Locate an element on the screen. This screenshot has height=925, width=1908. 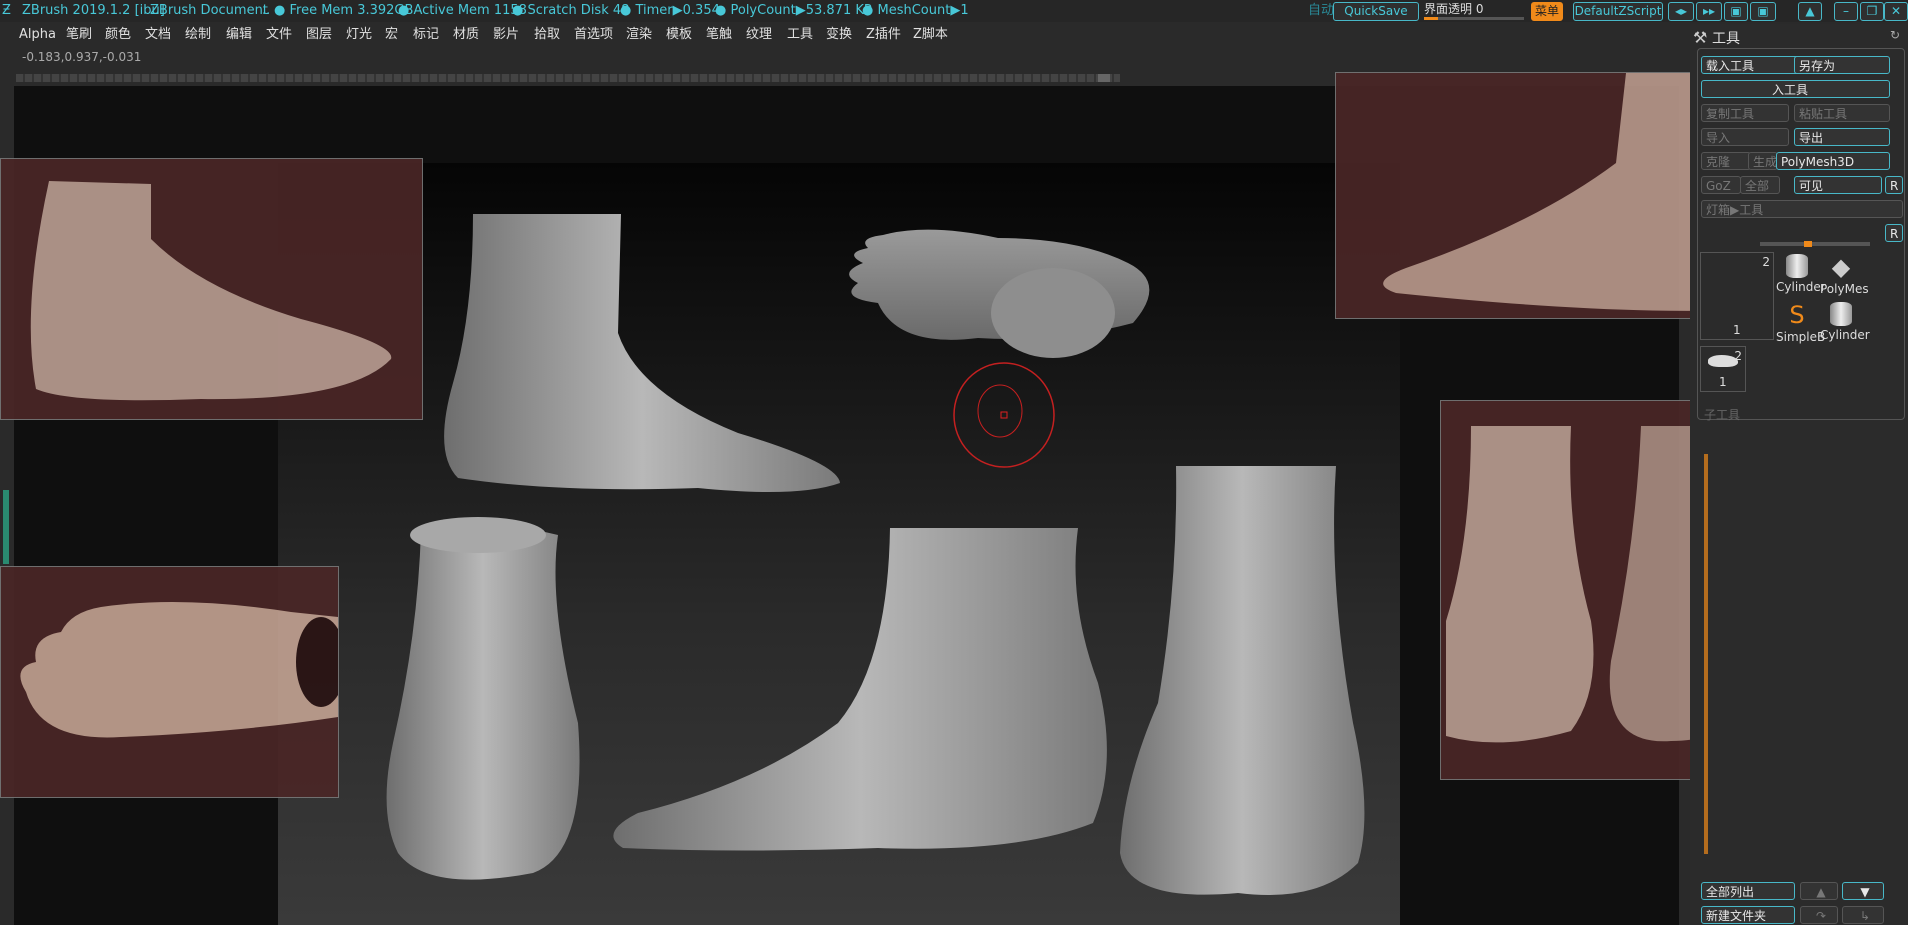
foot-front-view-model is located at coordinates (1242, 680).